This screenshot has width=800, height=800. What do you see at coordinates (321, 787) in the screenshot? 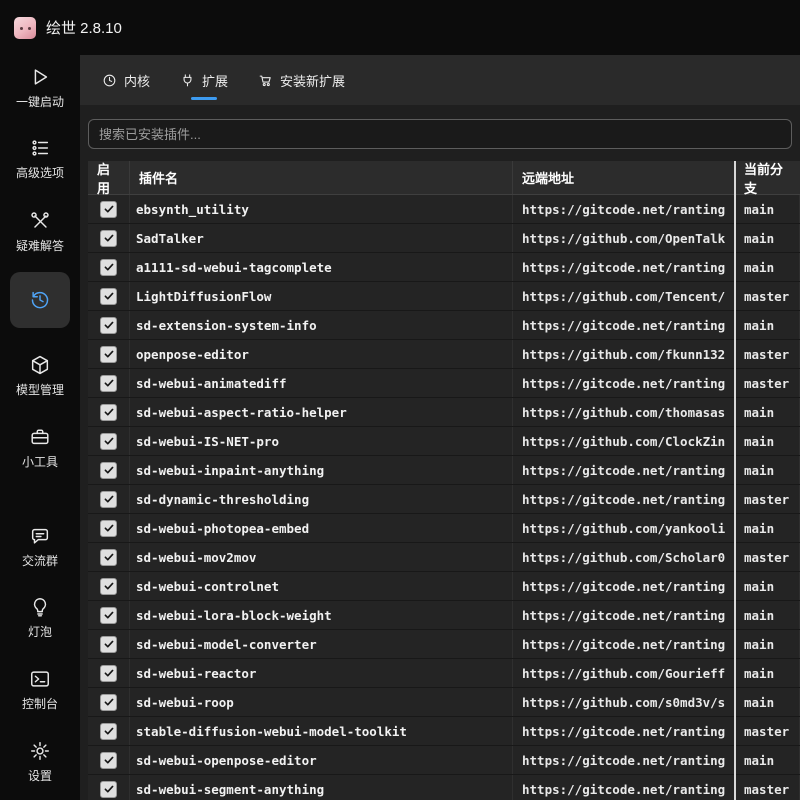
I see `plugin-name-cell: sd-webui-segment-anything` at bounding box center [321, 787].